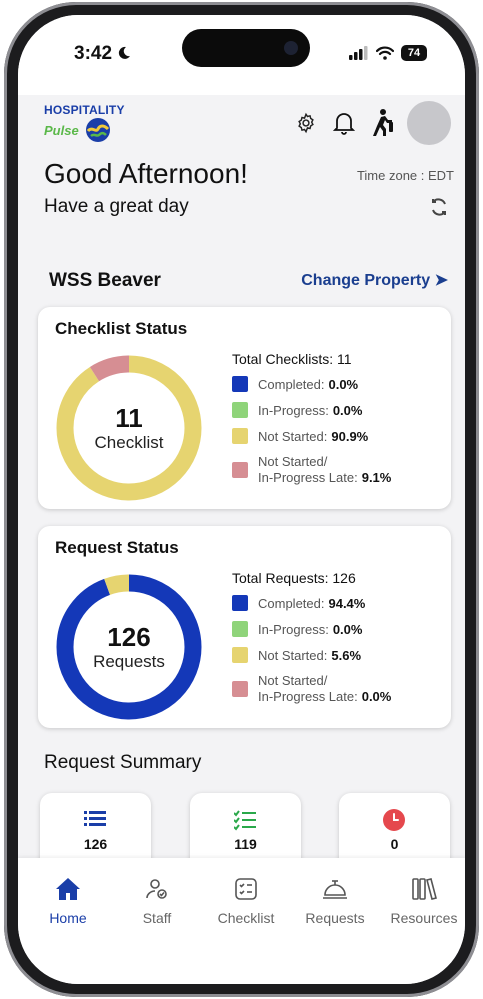  Describe the element at coordinates (335, 889) in the screenshot. I see `service-bell-icon` at that location.